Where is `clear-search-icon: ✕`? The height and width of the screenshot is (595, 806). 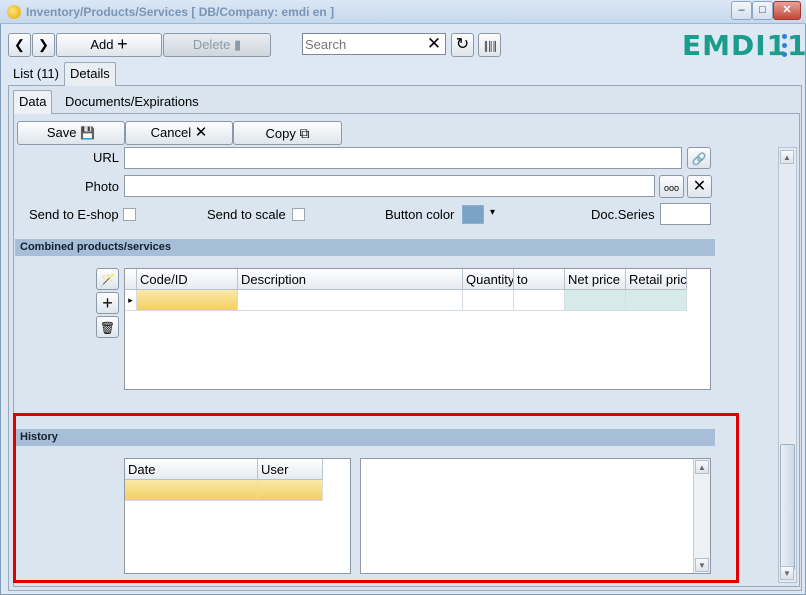
clear-search-icon: ✕ is located at coordinates (434, 44).